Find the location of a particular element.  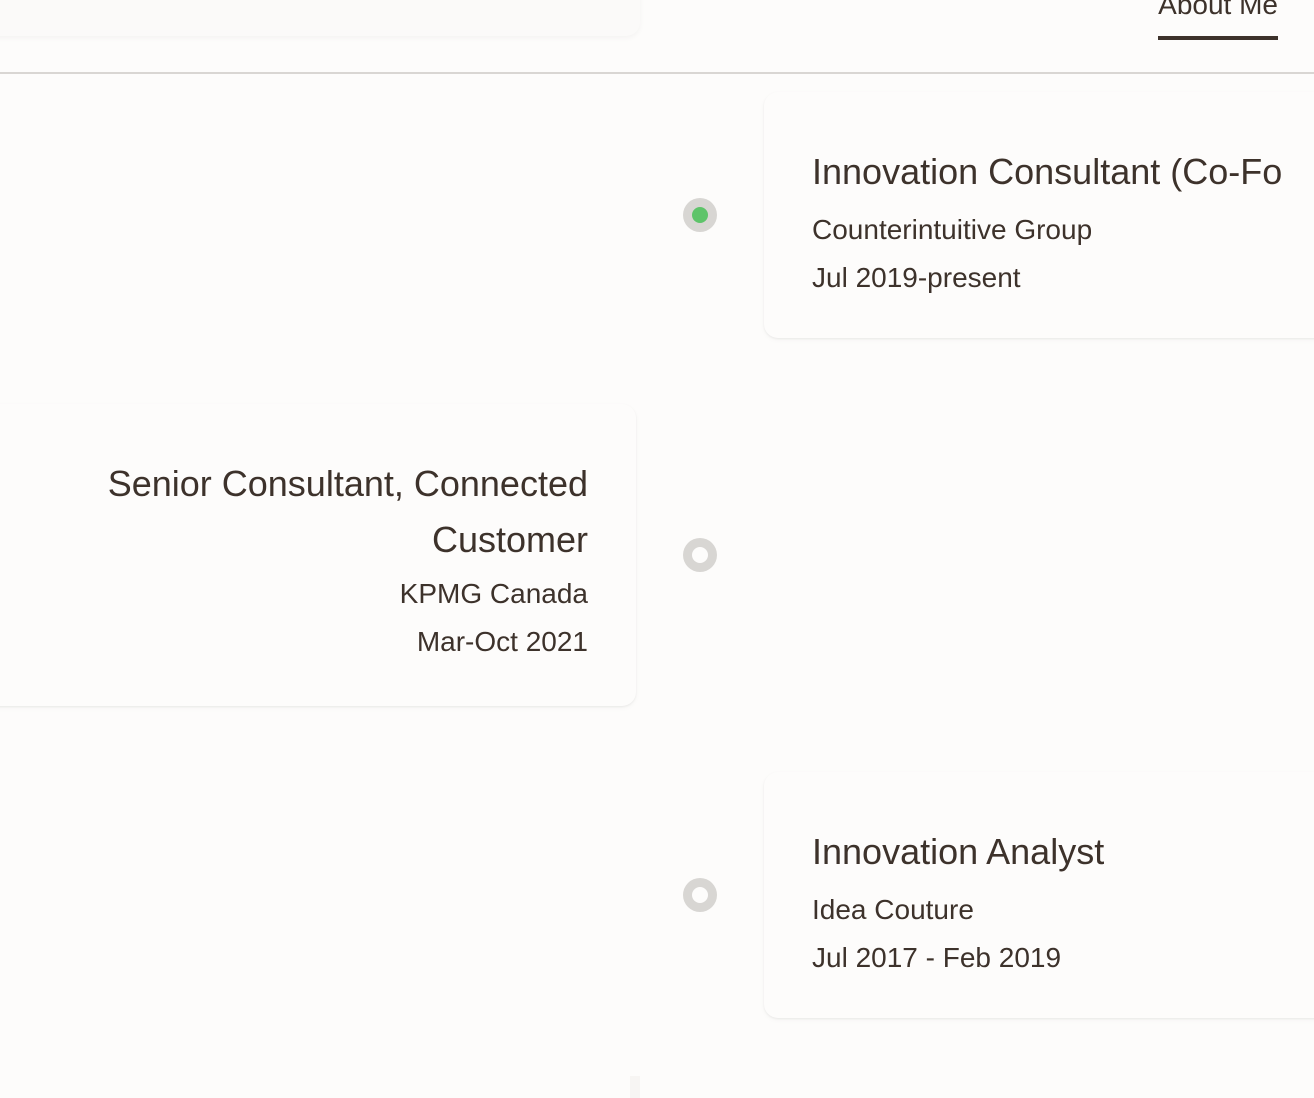

job-title: Senior Consultant, Connected Customer is located at coordinates (347, 511).